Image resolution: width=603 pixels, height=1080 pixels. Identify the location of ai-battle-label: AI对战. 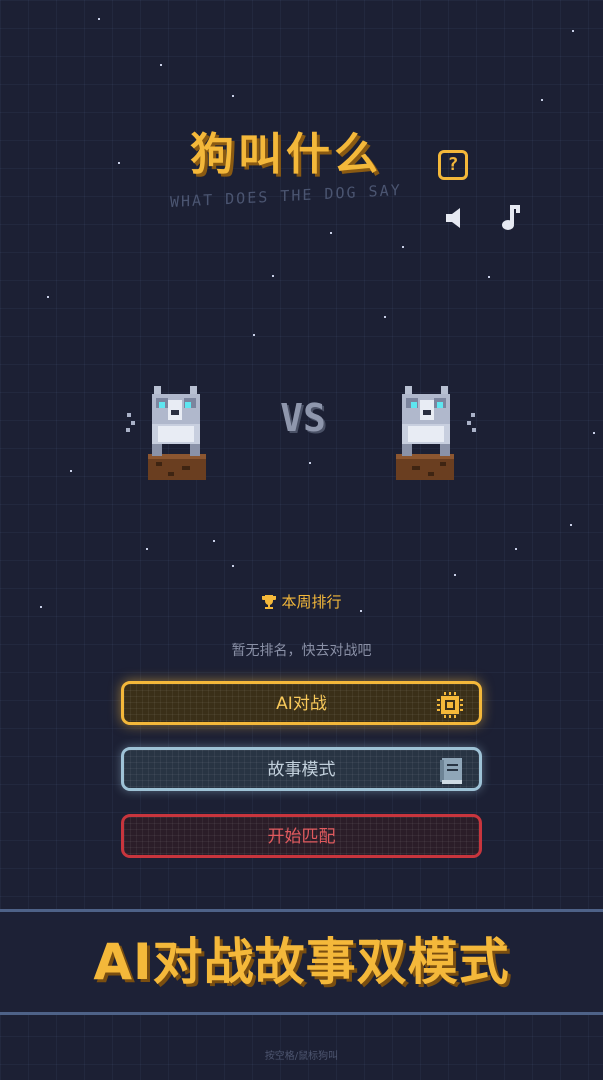
(301, 704).